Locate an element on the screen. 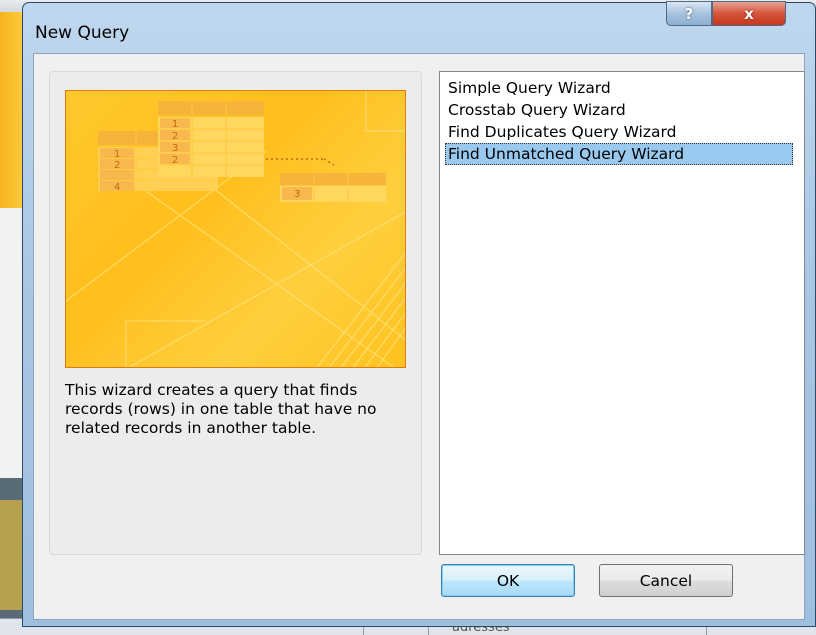  dialog-title: New Query is located at coordinates (82, 33).